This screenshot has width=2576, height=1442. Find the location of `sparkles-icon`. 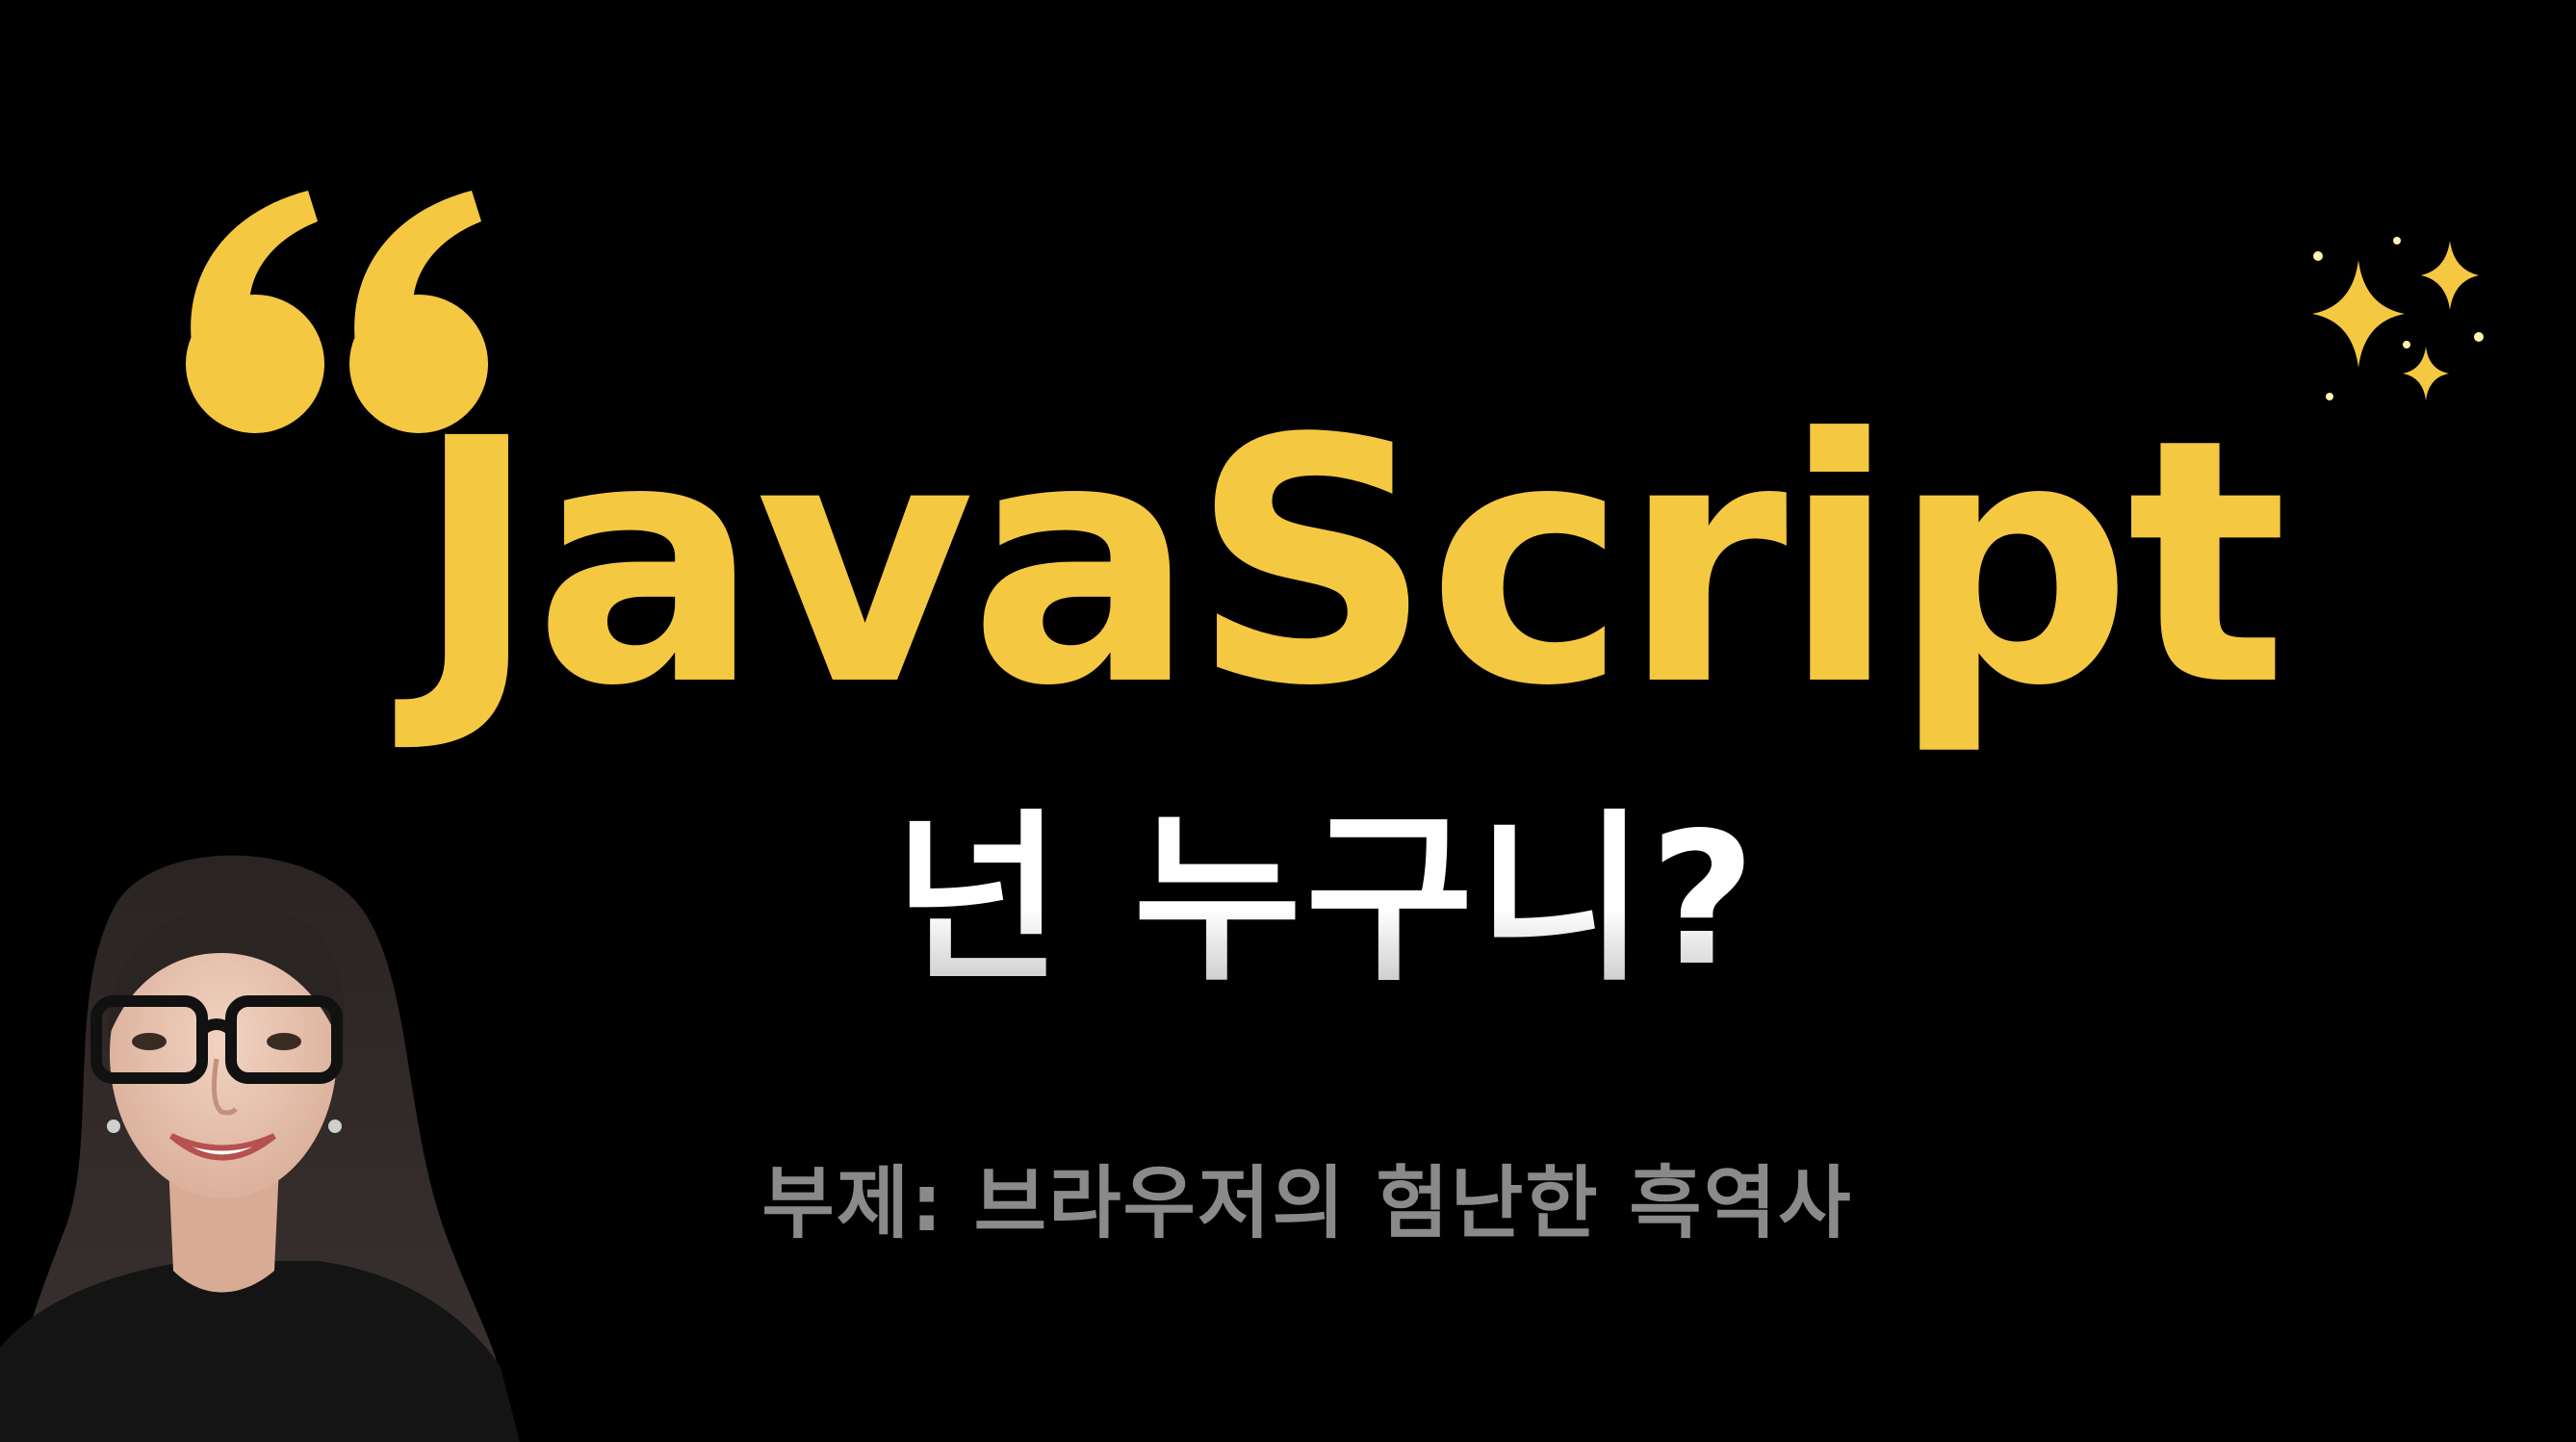

sparkles-icon is located at coordinates (2398, 318).